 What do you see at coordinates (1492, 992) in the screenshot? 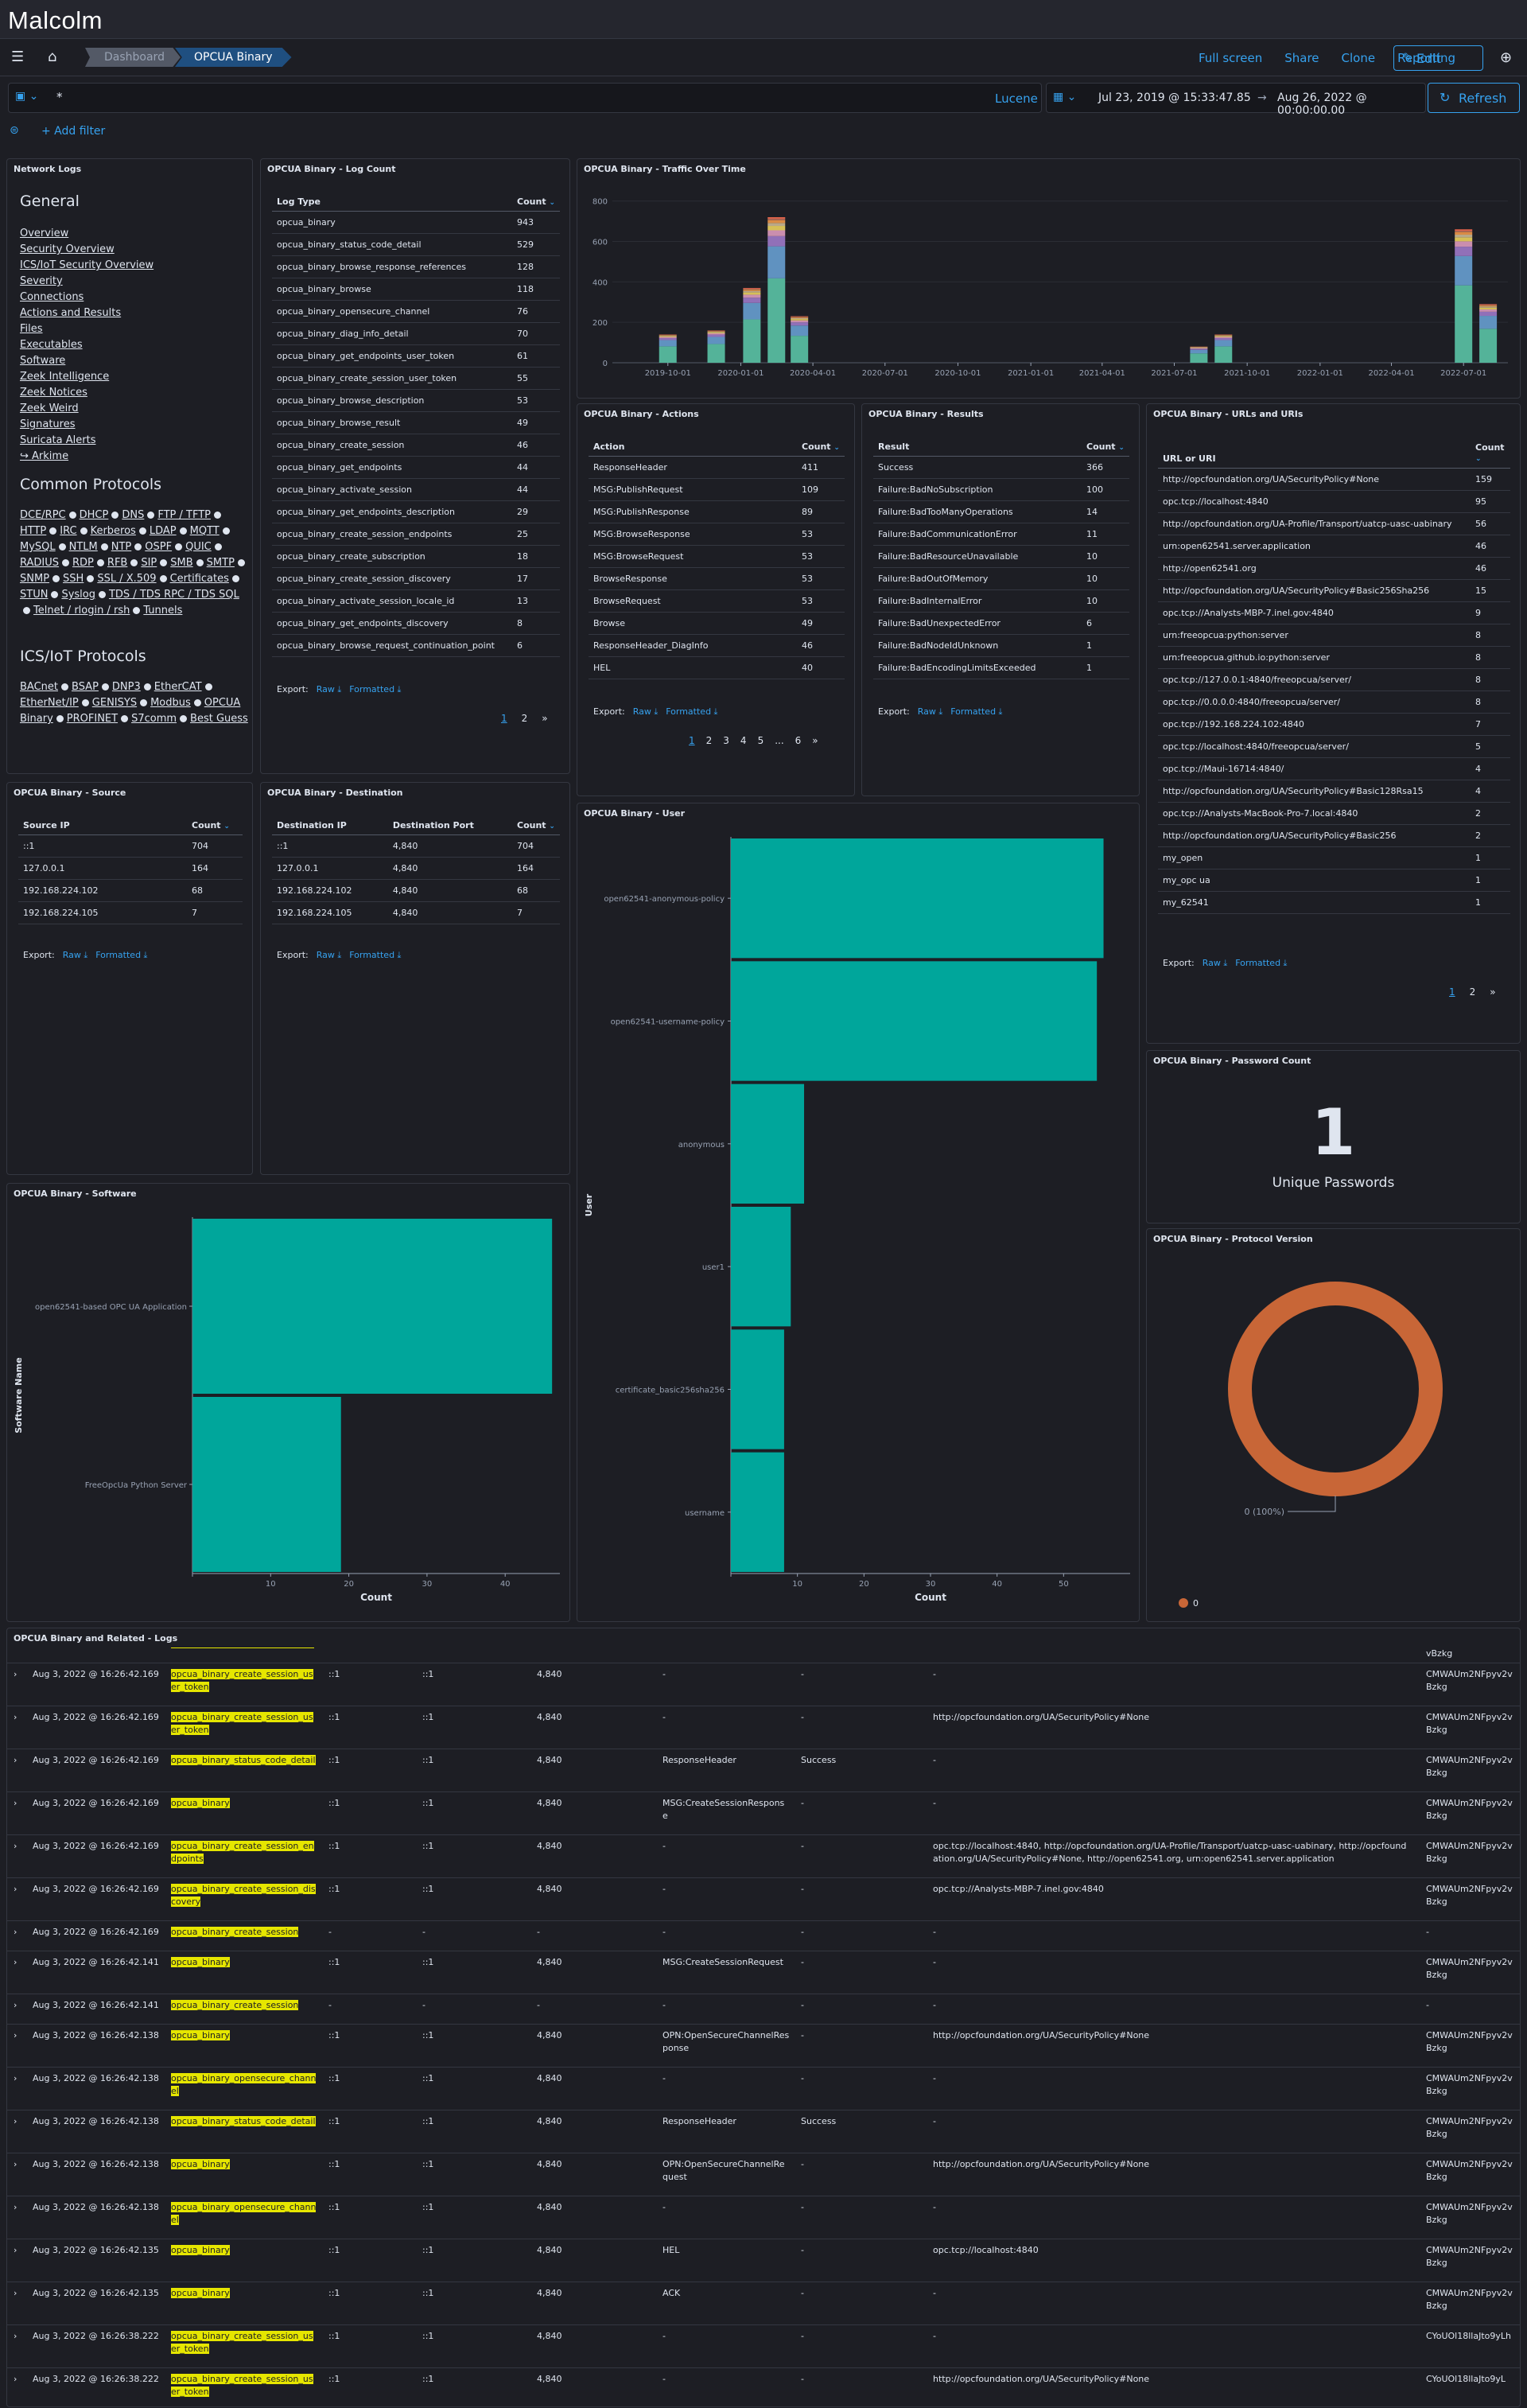
I see `next-page: »` at bounding box center [1492, 992].